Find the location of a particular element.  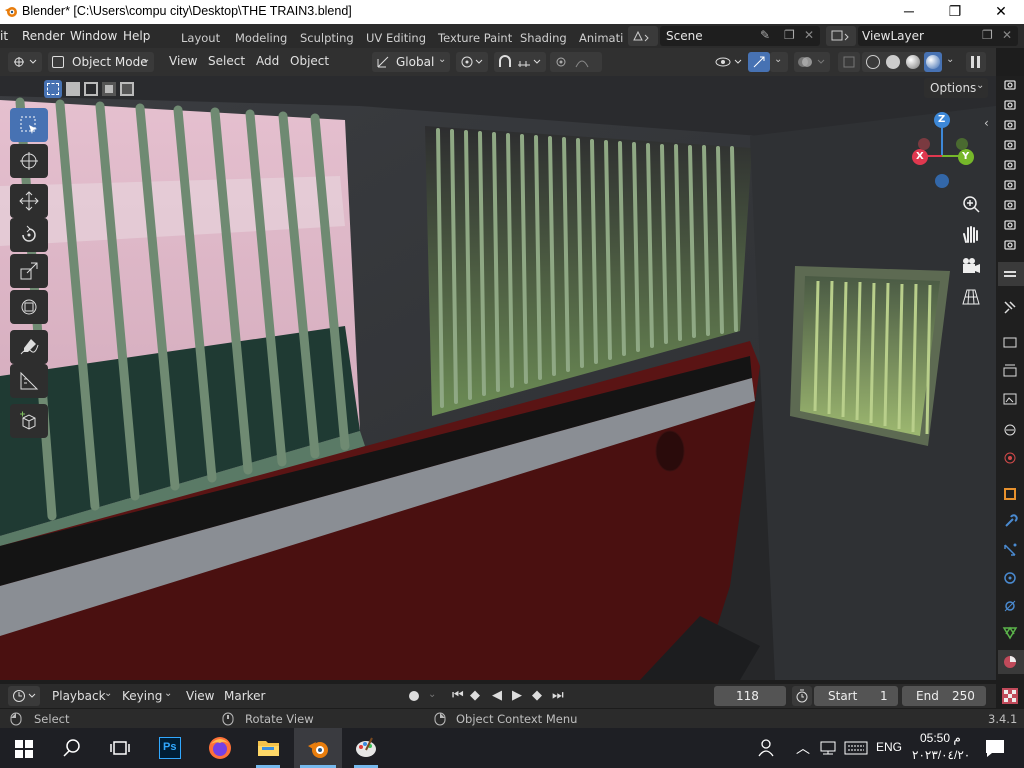

duplicate-scene-icon: ❐ is located at coordinates (789, 35).